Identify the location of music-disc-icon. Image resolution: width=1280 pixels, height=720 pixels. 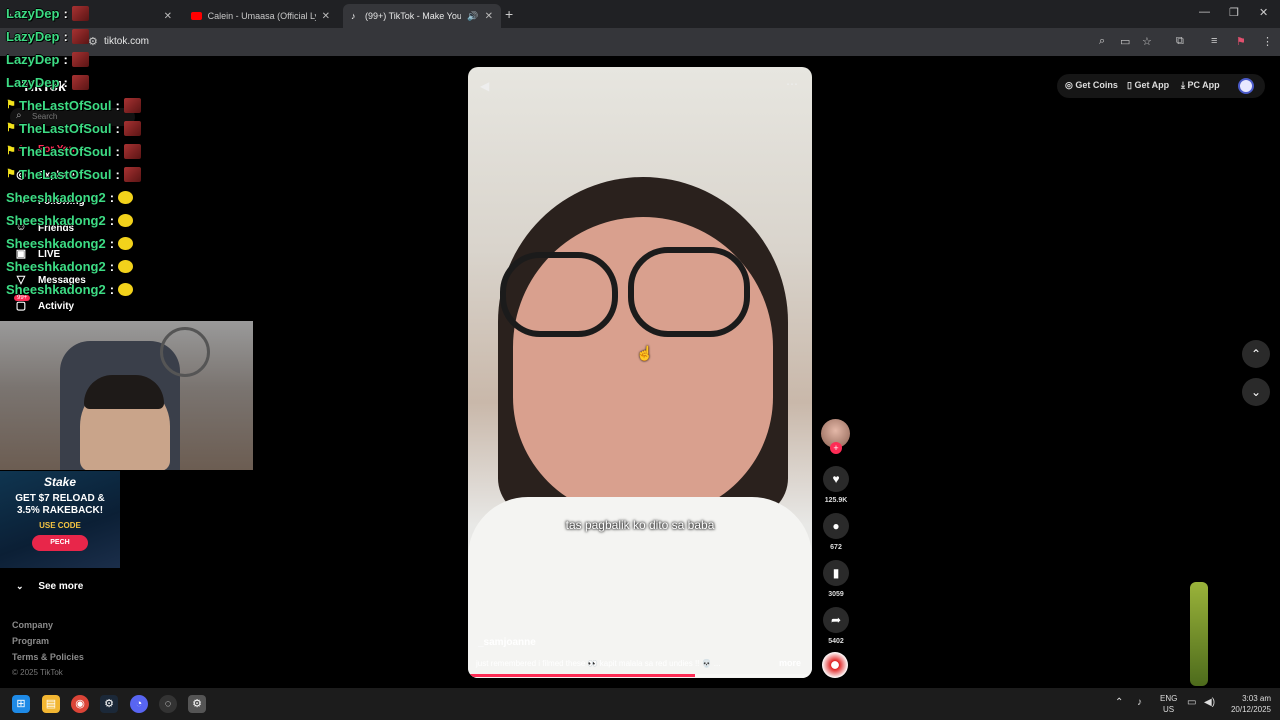
(835, 665).